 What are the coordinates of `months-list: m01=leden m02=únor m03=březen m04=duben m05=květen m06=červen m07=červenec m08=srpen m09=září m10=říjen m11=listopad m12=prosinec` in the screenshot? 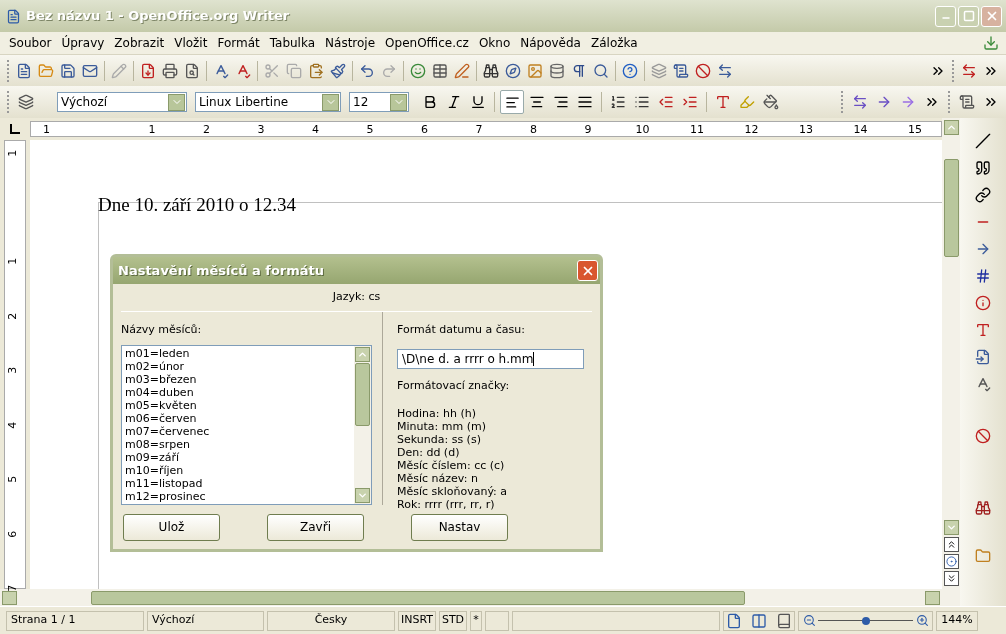 It's located at (246, 424).